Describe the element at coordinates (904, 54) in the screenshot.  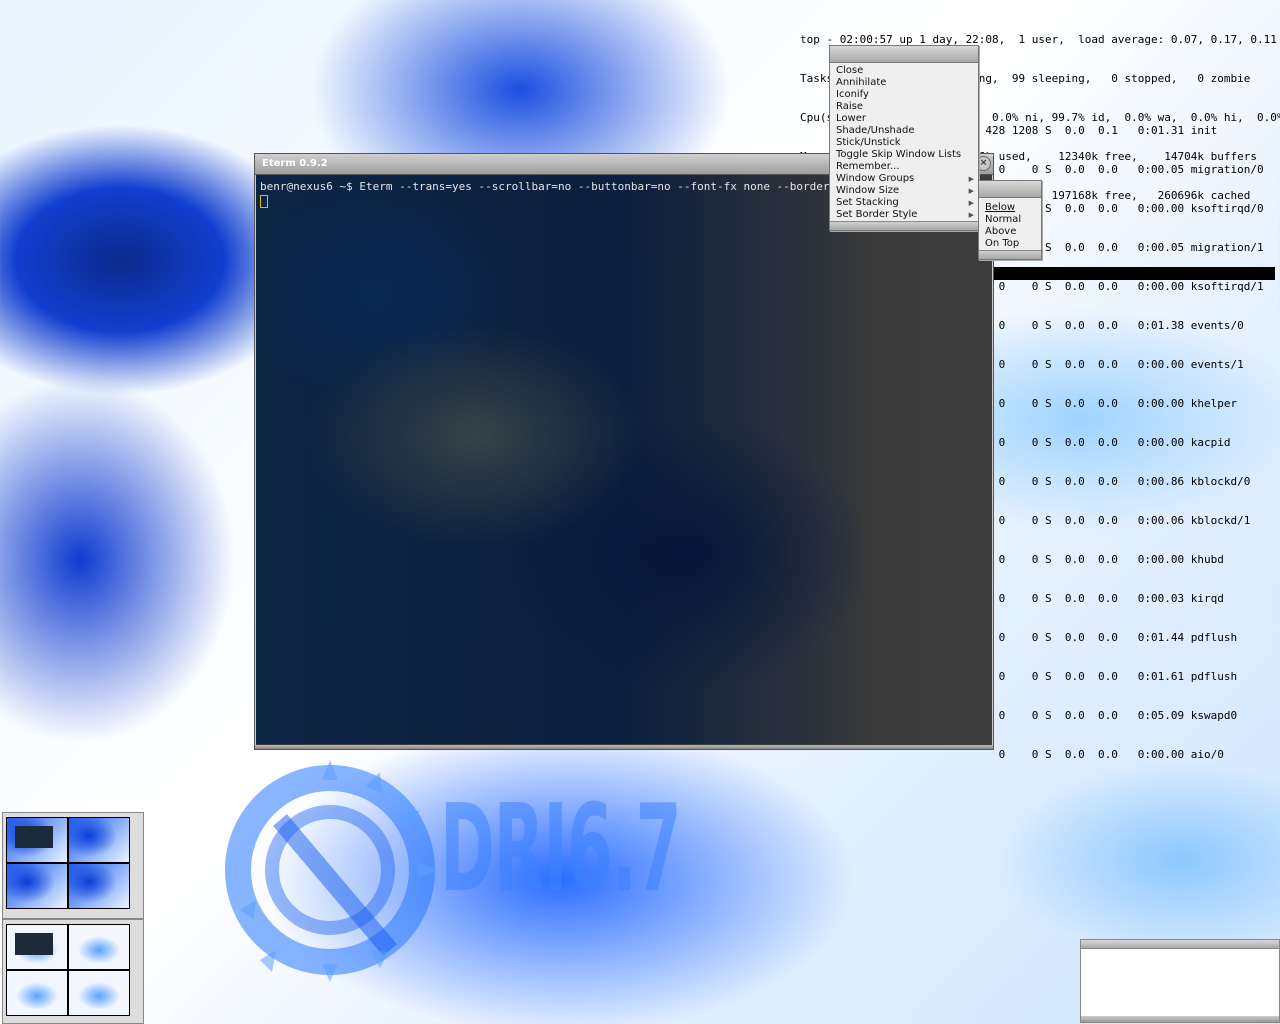
I see `menu-titlebar` at that location.